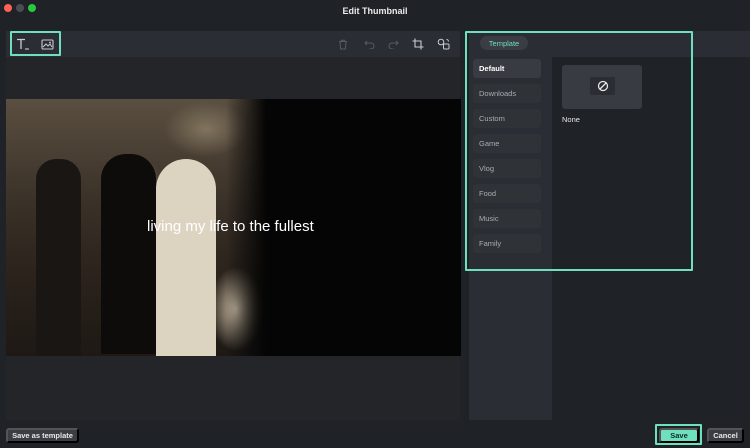  I want to click on redo-icon, so click(393, 44).